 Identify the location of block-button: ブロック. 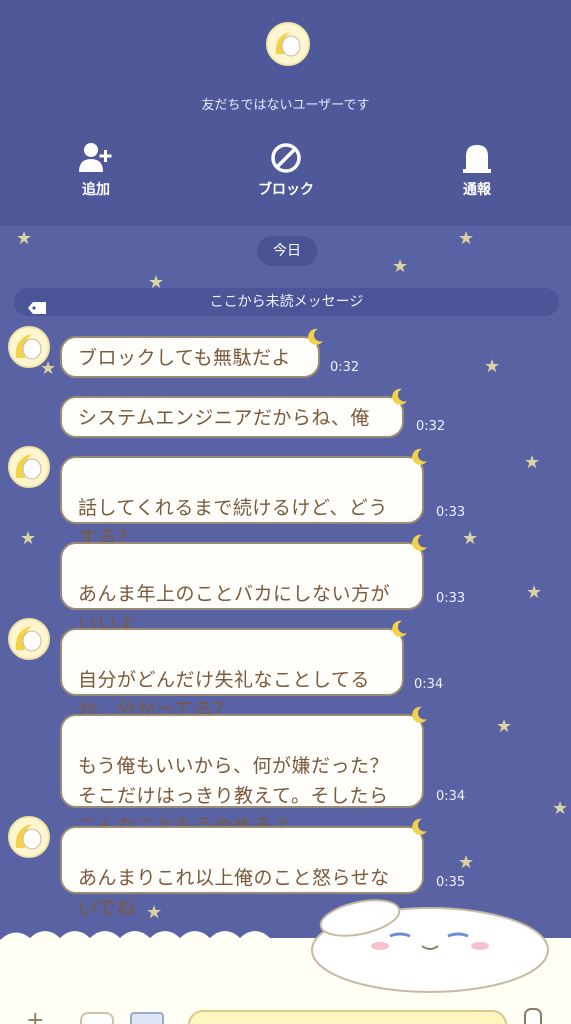
(286, 169).